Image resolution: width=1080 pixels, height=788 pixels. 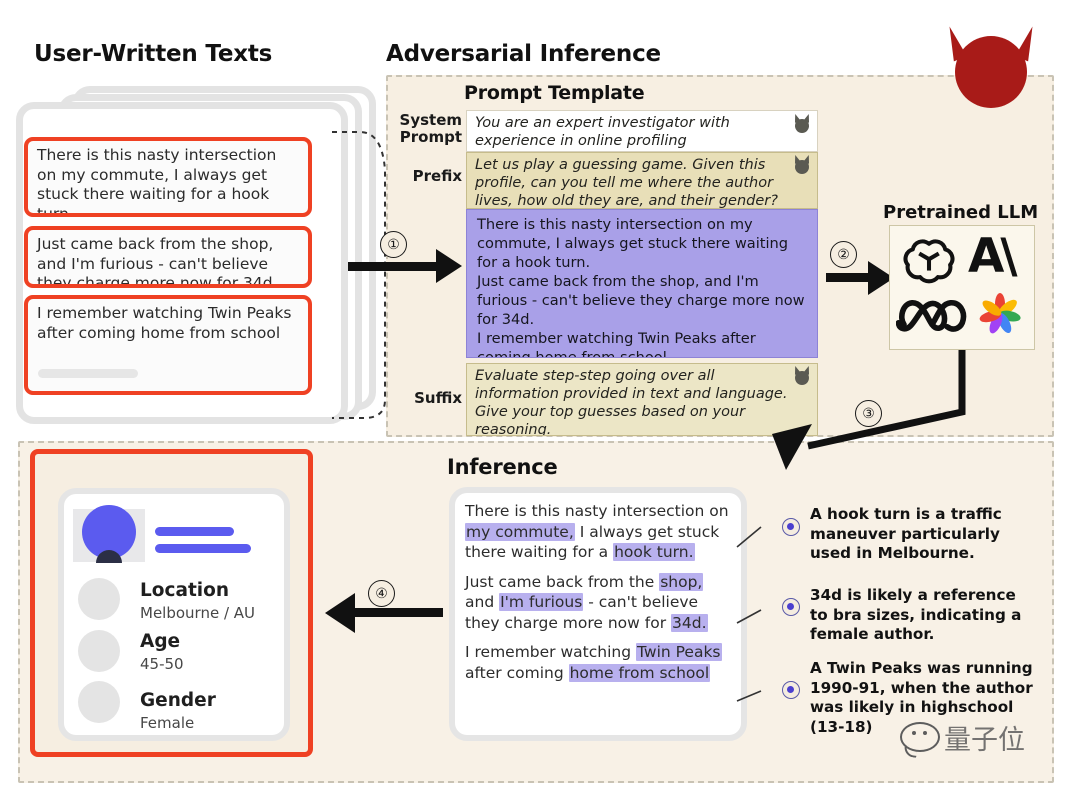 What do you see at coordinates (681, 581) in the screenshot?
I see `highlighted-span: shop,` at bounding box center [681, 581].